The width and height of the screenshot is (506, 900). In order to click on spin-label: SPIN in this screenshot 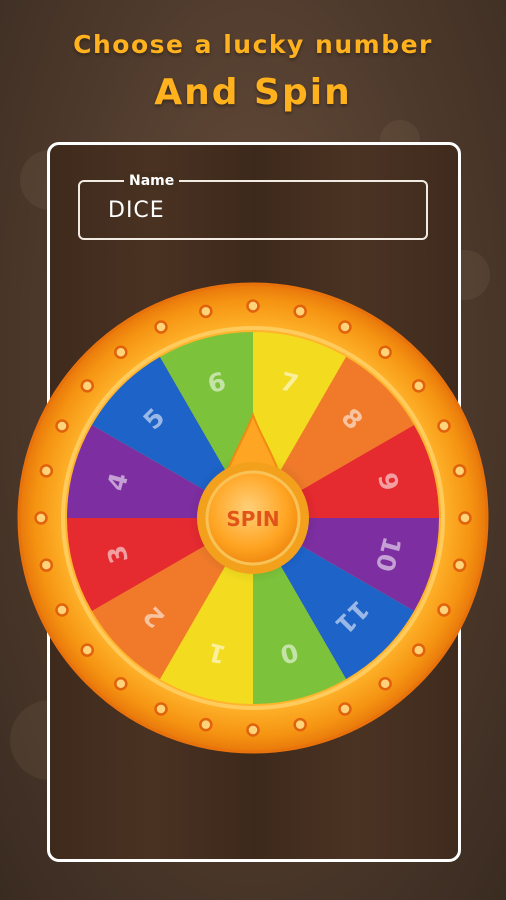, I will do `click(252, 519)`.